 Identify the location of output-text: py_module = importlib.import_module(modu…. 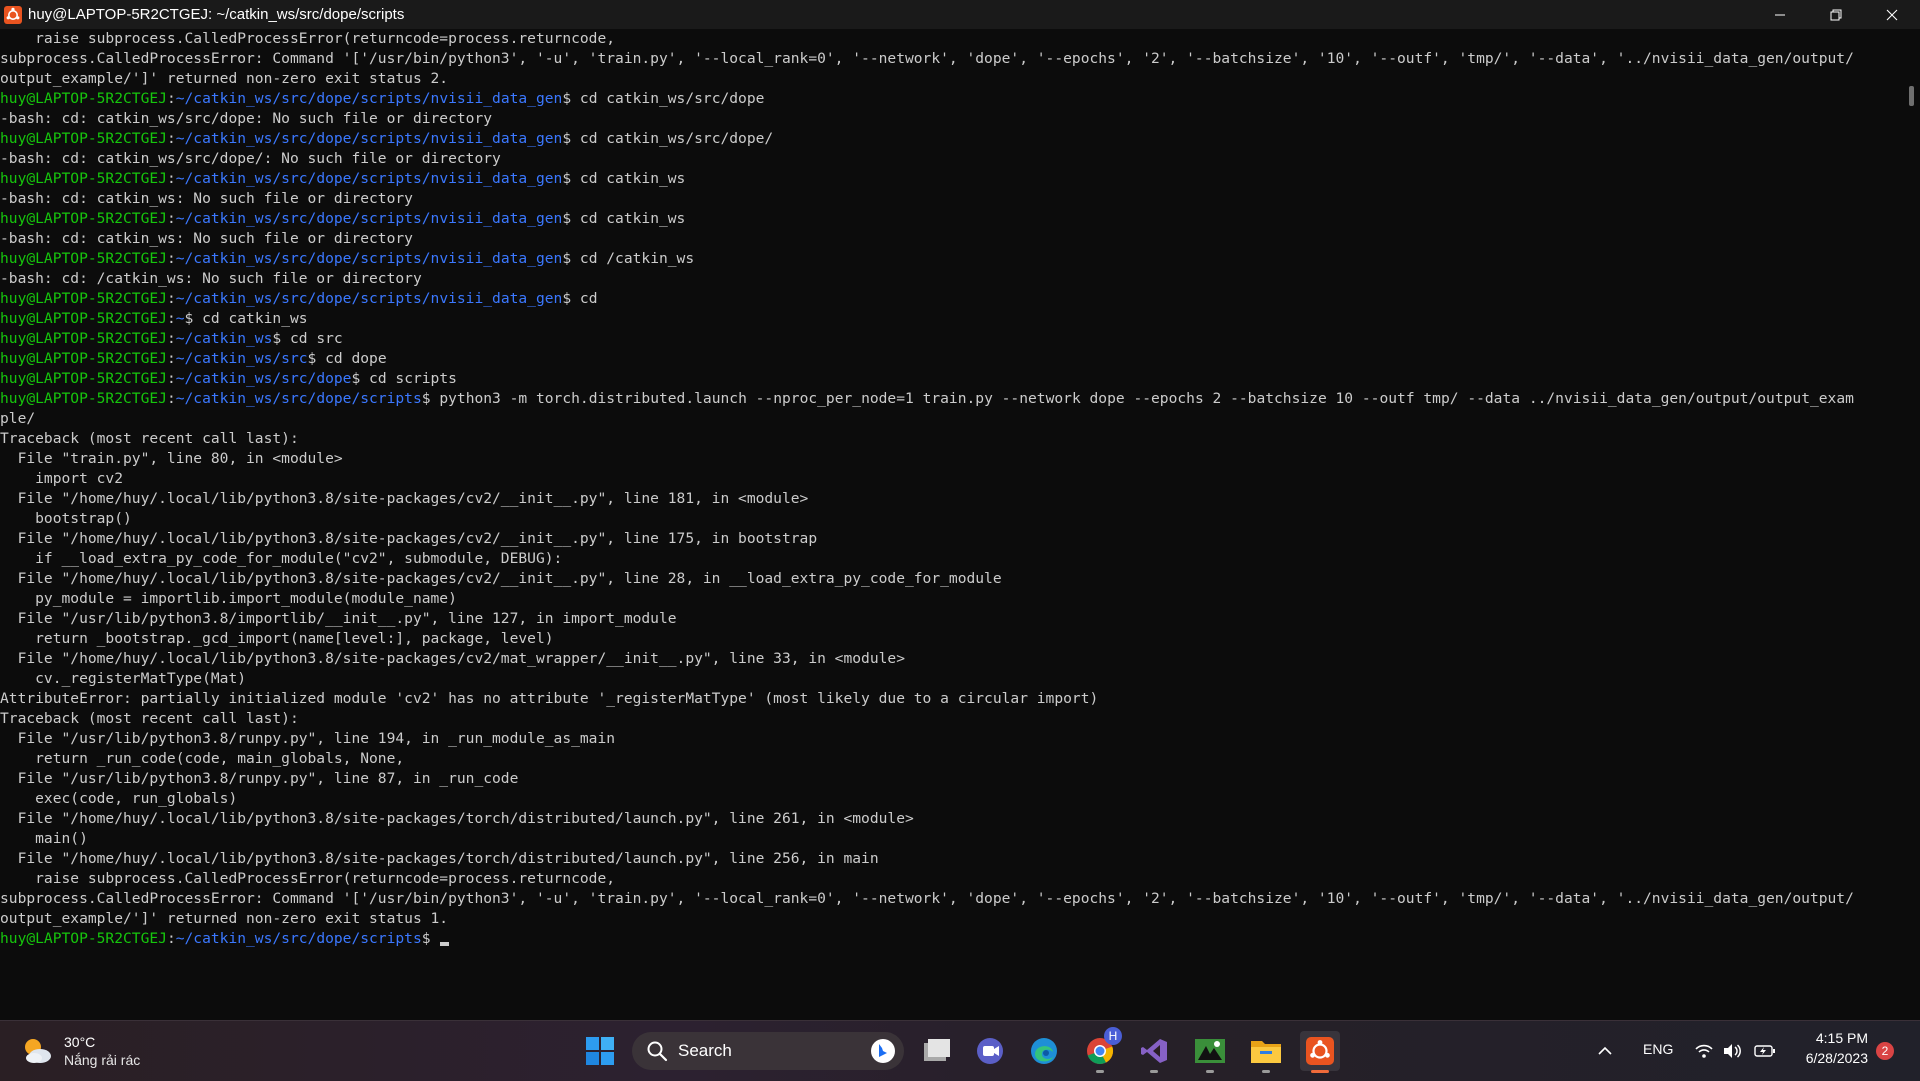
(228, 598).